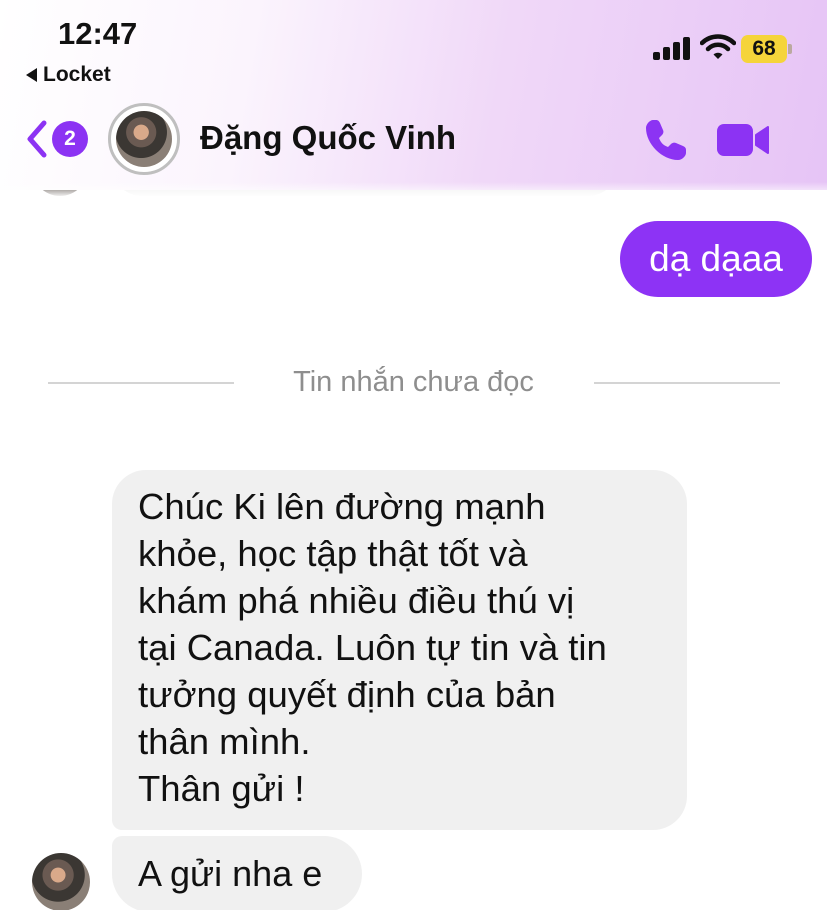  I want to click on battery-cap, so click(790, 49).